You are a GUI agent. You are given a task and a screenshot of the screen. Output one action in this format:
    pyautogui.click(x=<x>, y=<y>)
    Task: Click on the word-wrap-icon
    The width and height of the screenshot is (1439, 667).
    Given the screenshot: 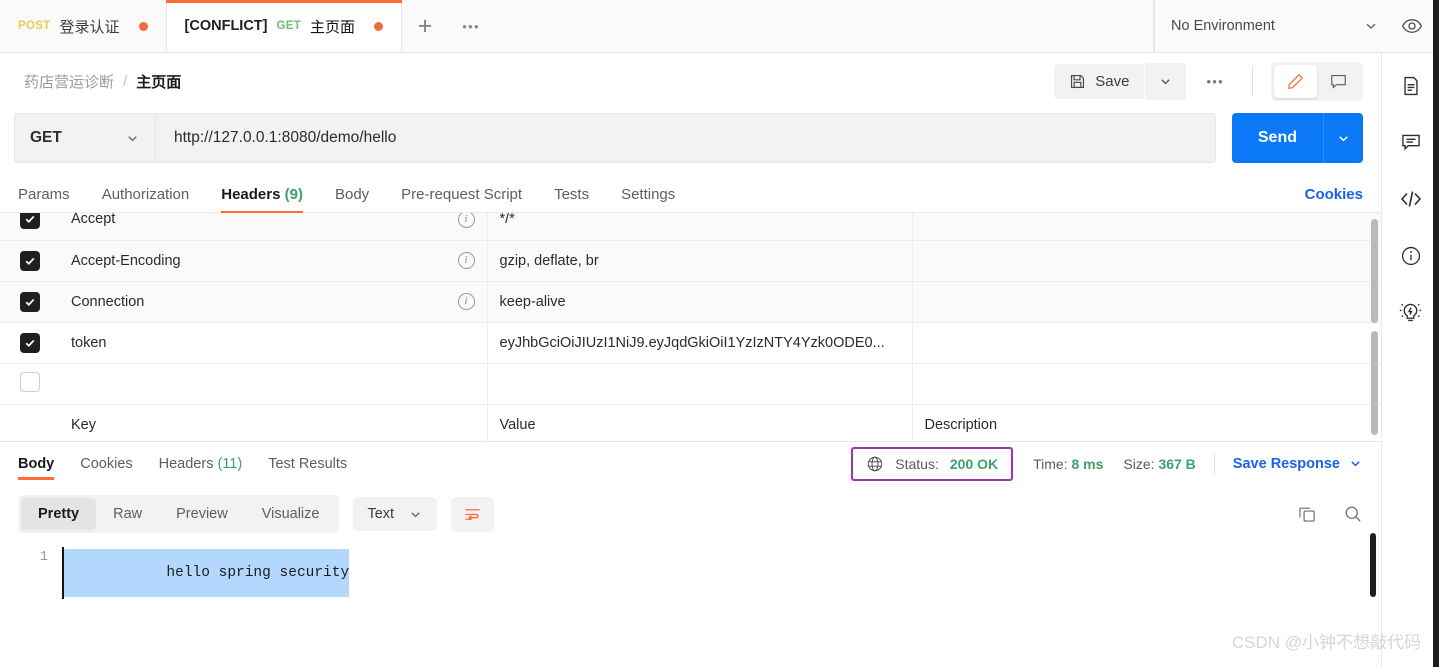 What is the action you would take?
    pyautogui.click(x=473, y=514)
    